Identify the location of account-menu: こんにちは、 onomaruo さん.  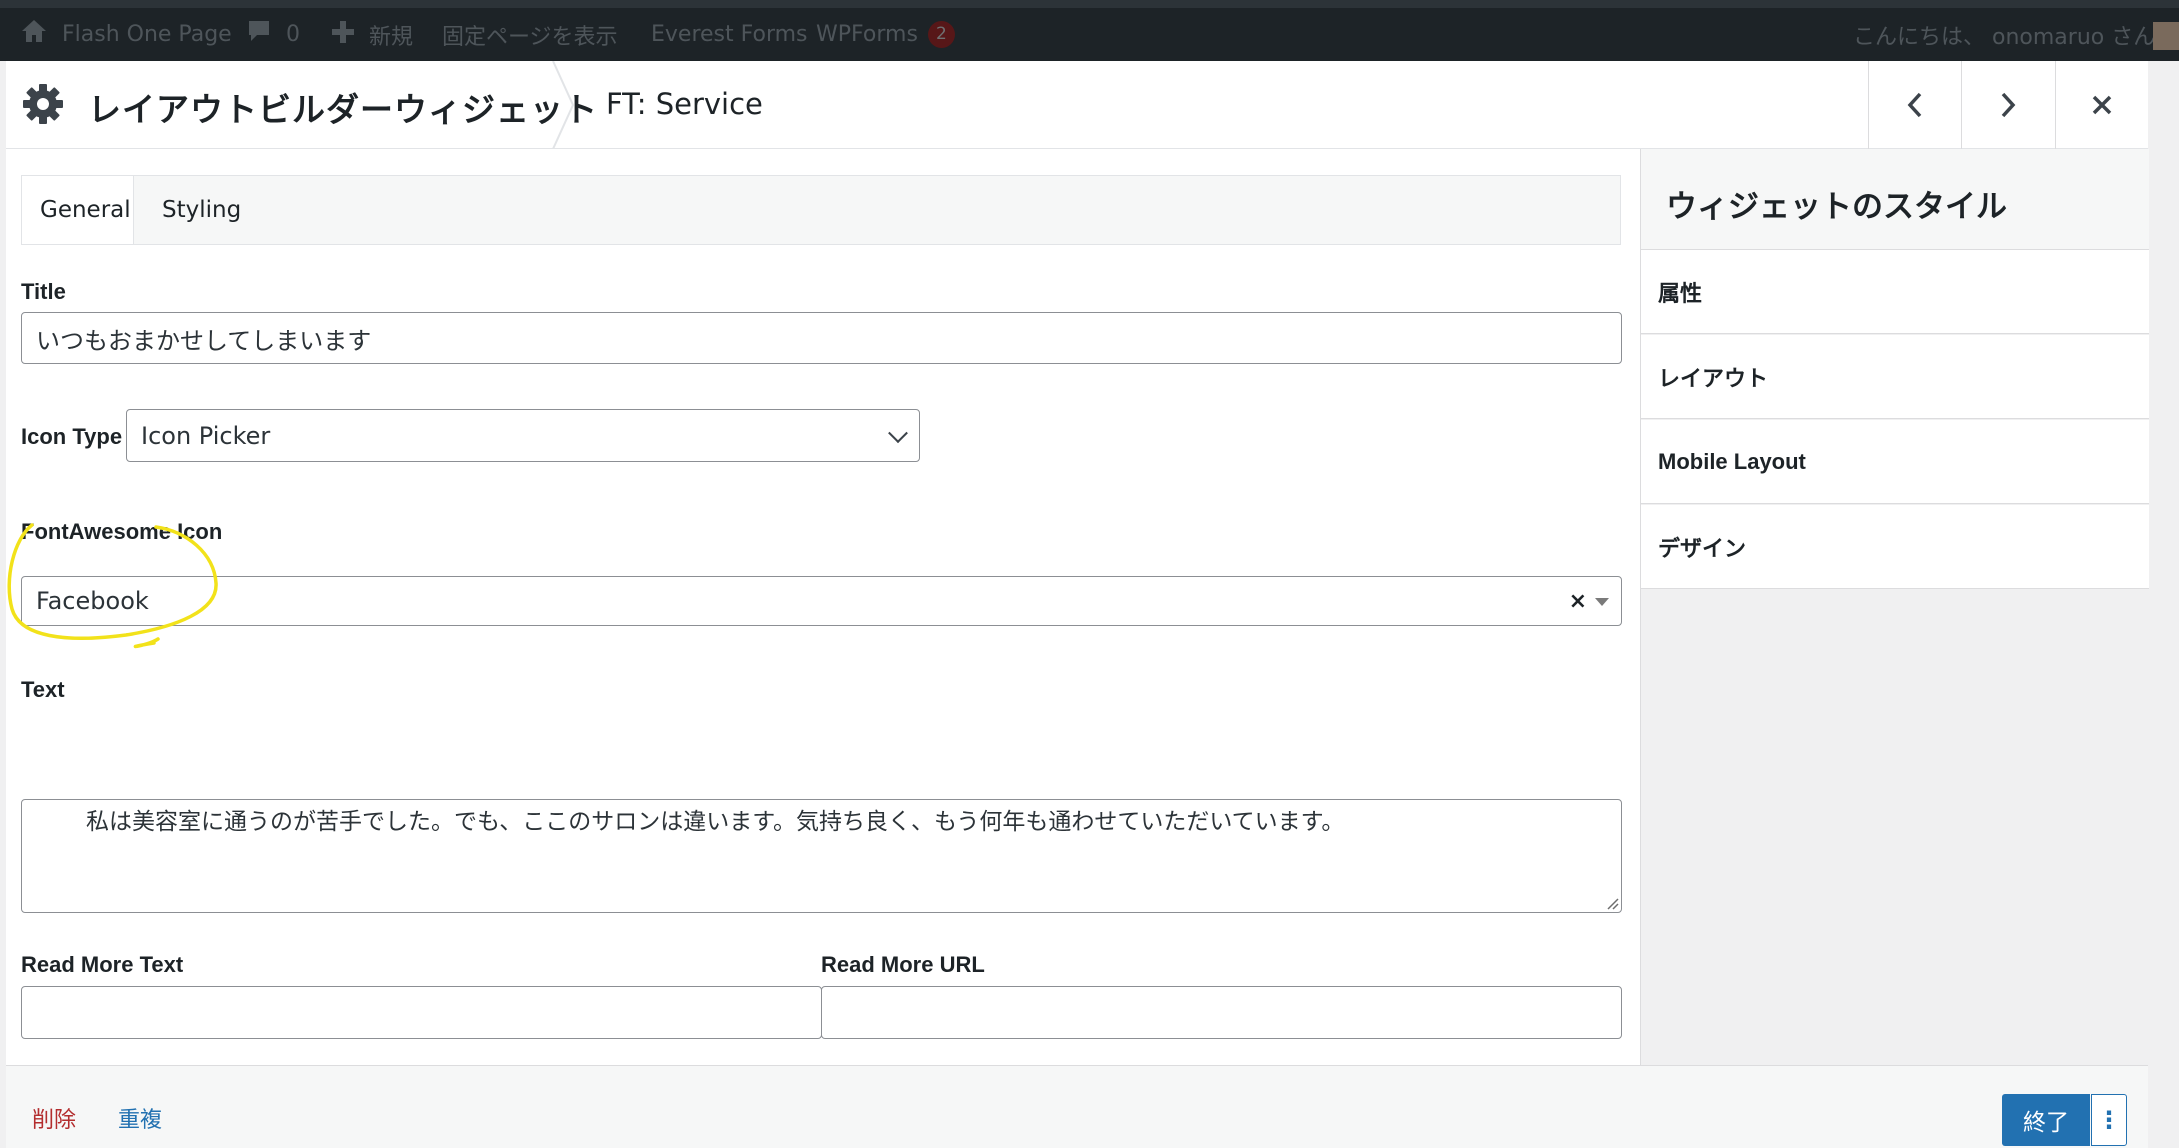
(2004, 34).